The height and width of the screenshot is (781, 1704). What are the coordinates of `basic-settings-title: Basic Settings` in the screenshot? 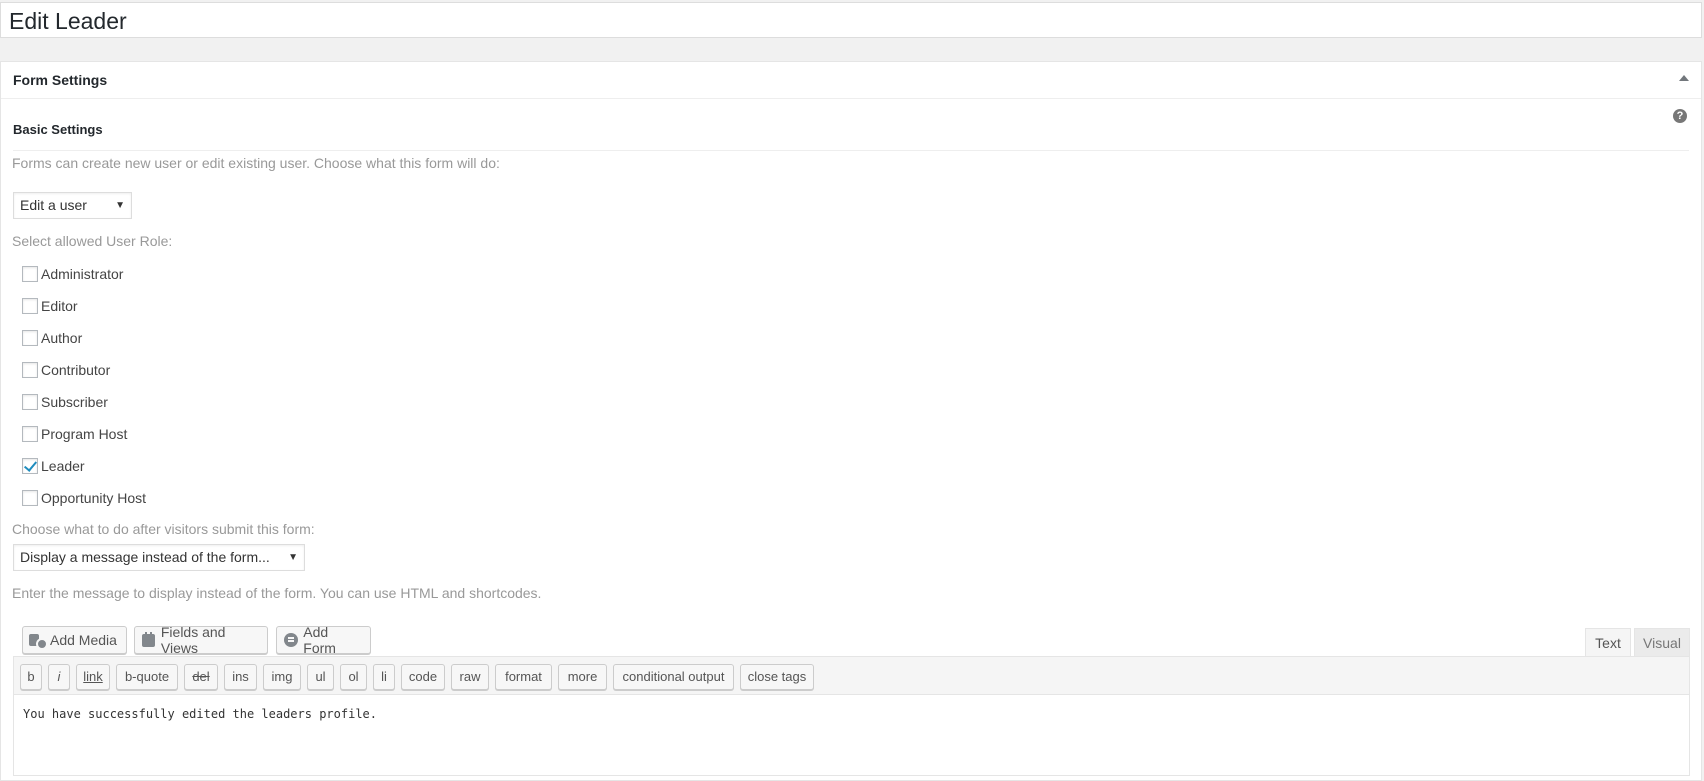 It's located at (58, 129).